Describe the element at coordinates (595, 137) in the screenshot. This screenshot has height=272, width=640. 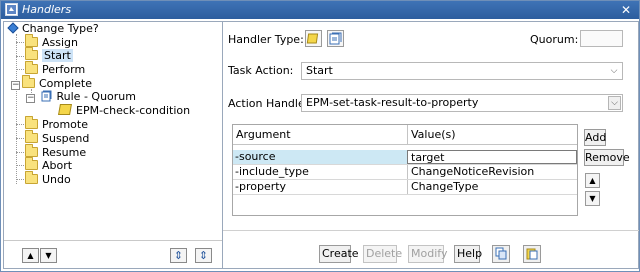
I see `add-argument-button: Add` at that location.